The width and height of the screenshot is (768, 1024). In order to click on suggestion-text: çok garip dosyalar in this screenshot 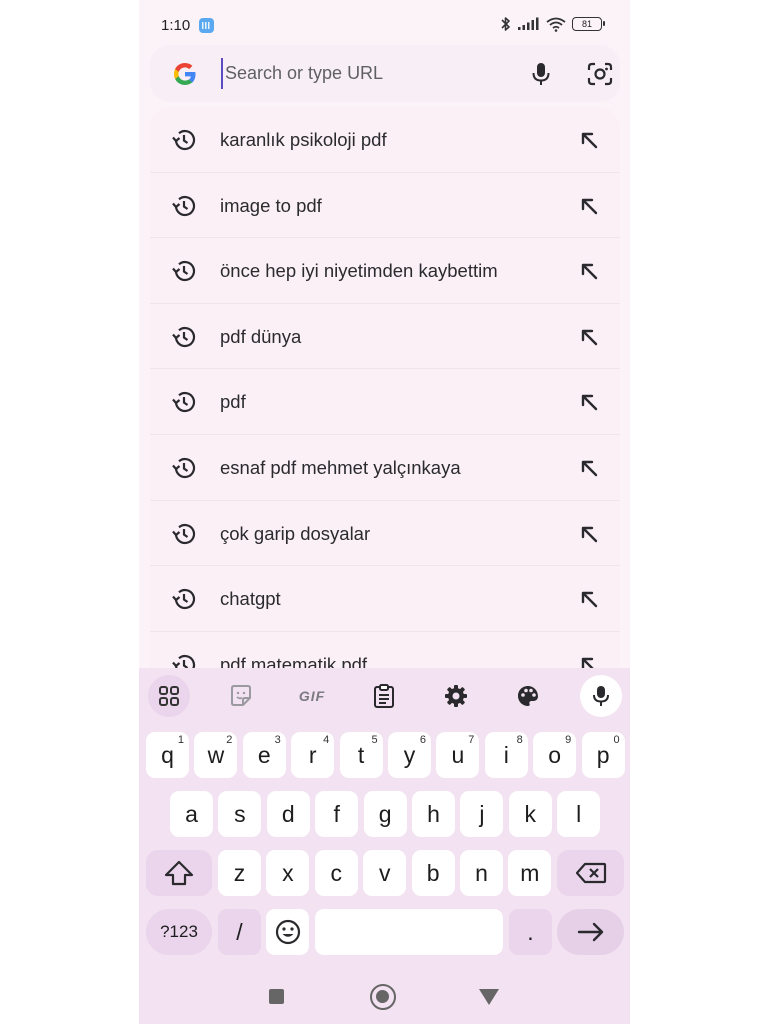, I will do `click(295, 533)`.